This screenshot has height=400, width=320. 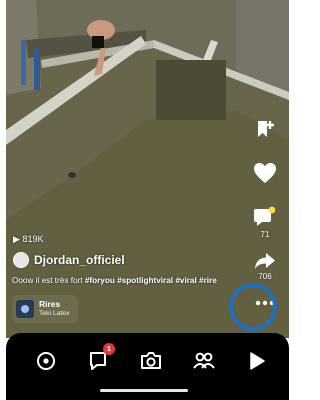 I want to click on comment-bubble-icon, so click(x=265, y=216).